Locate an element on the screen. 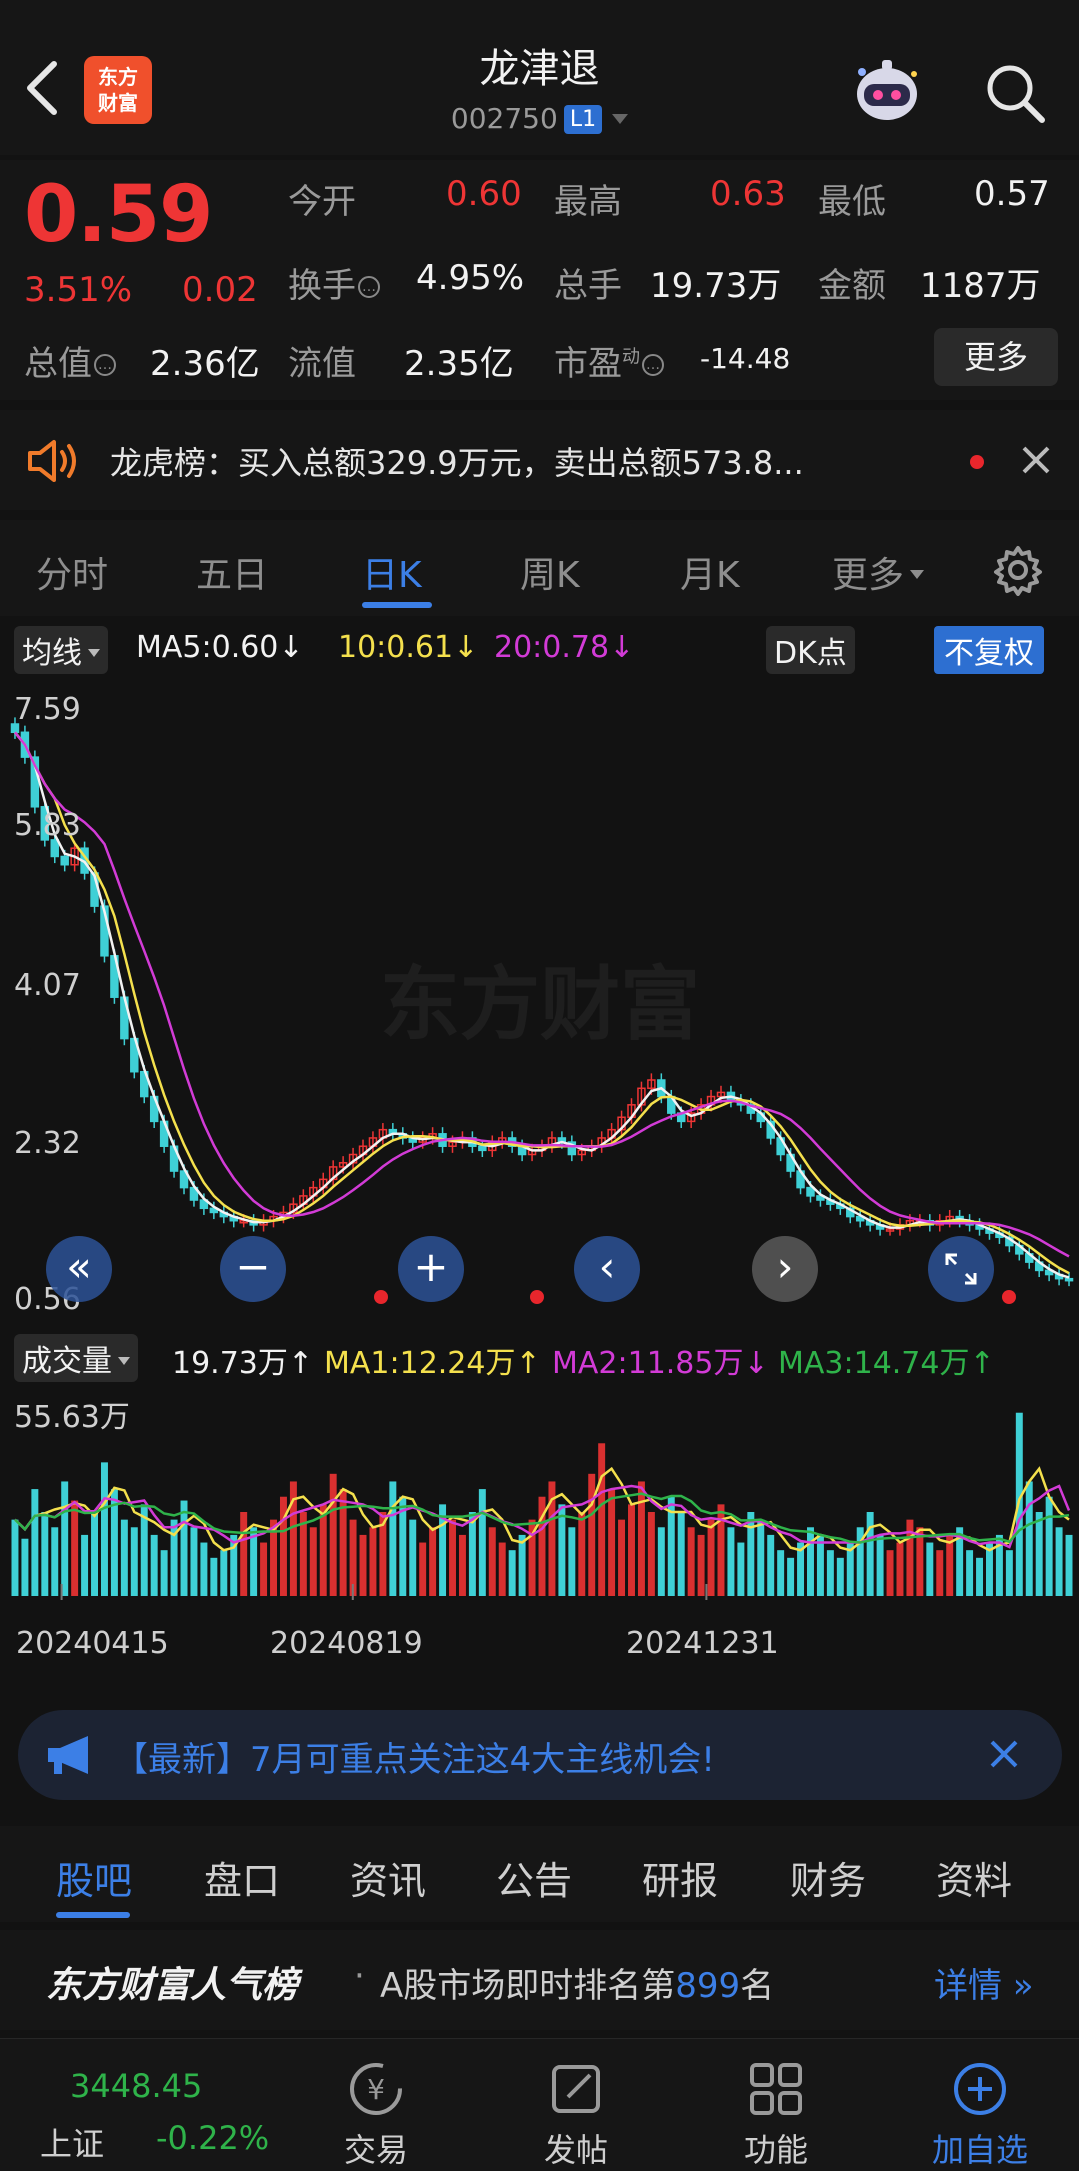 The image size is (1079, 2171). tab-orderbook: 盘口 is located at coordinates (242, 1877).